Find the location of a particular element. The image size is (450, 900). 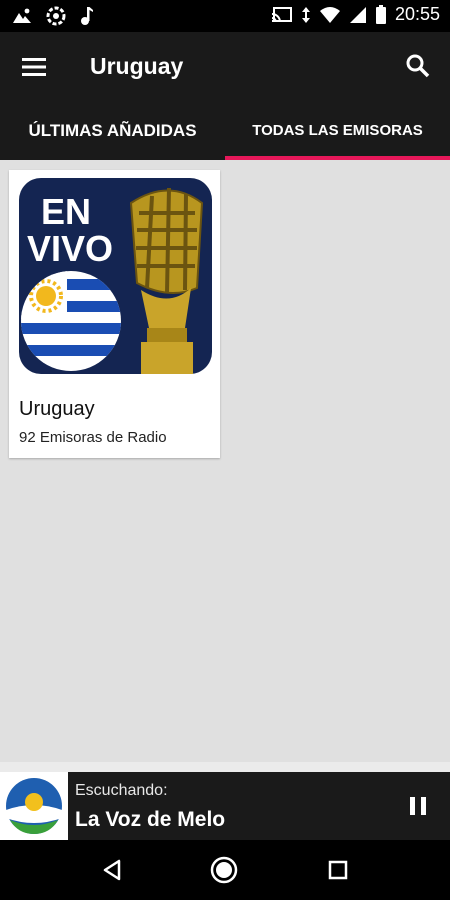

settings-icon is located at coordinates (56, 16).